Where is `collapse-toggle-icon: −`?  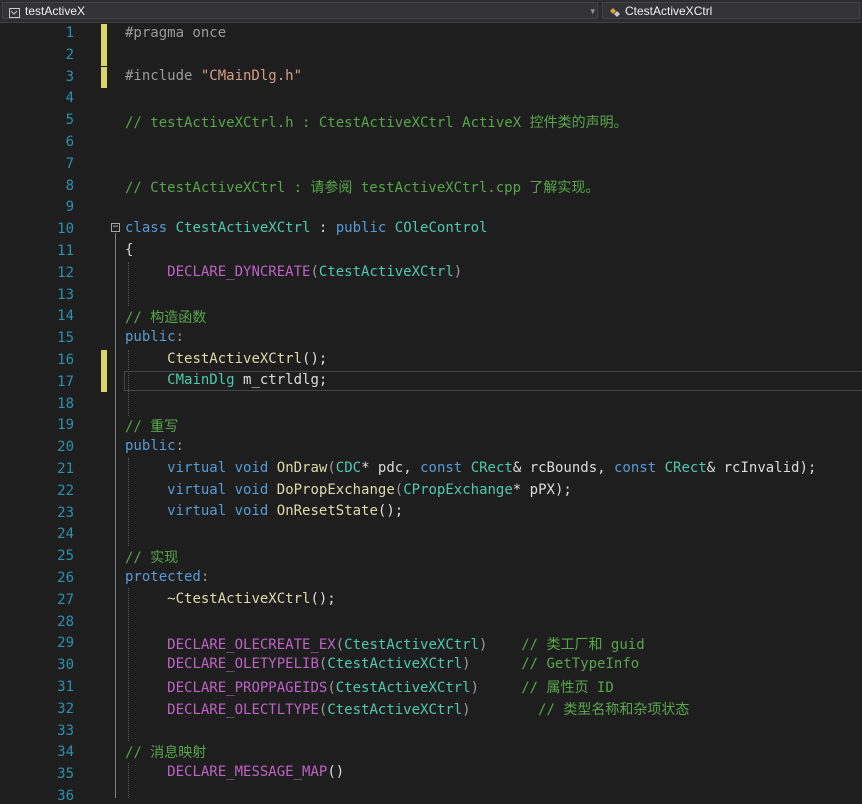 collapse-toggle-icon: − is located at coordinates (115, 227).